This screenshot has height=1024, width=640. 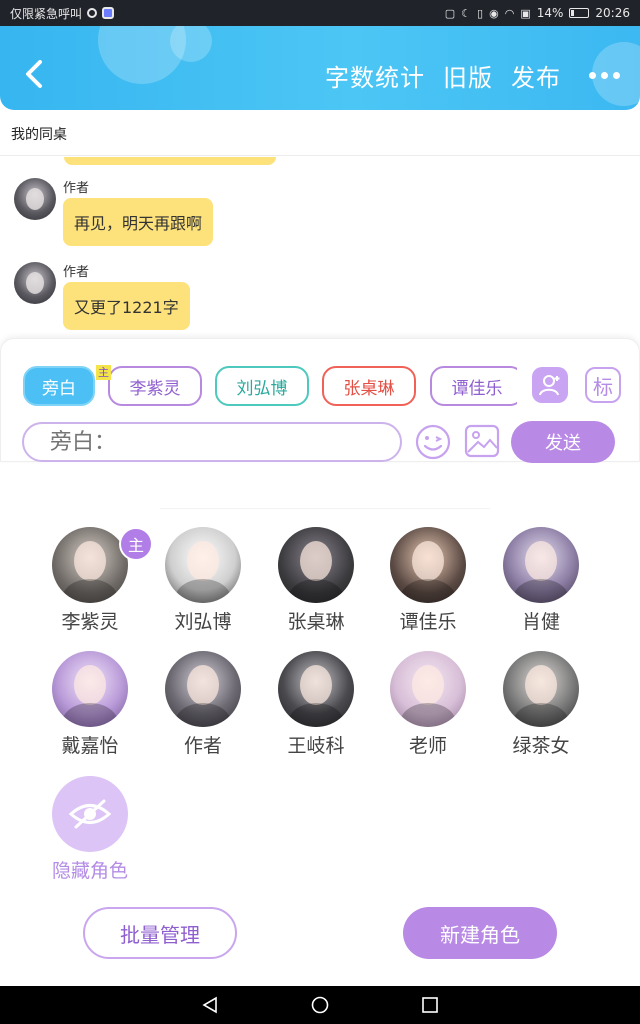 I want to click on nav-home-icon, so click(x=320, y=1005).